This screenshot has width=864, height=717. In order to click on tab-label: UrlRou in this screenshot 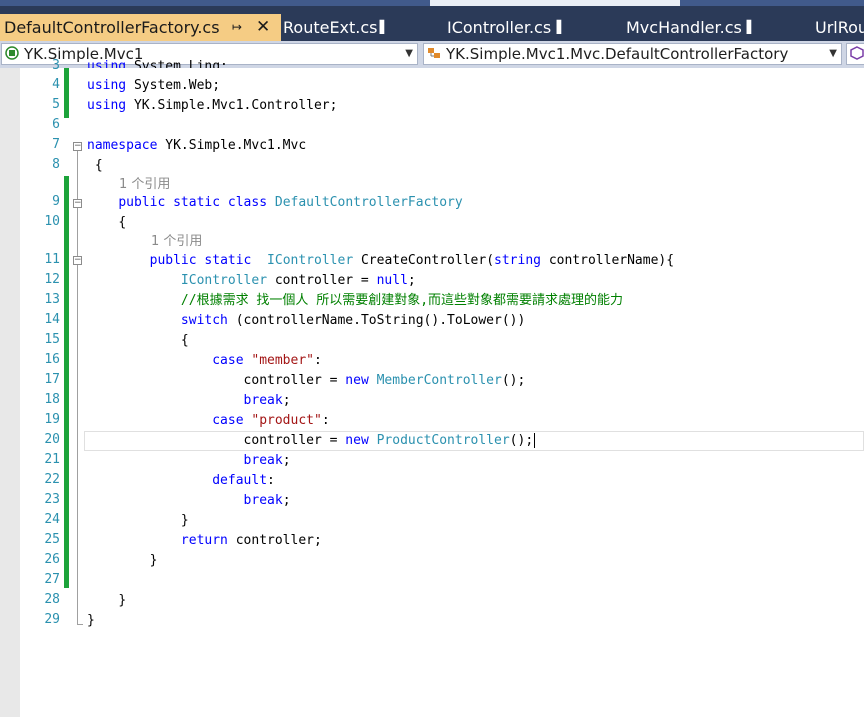, I will do `click(839, 27)`.